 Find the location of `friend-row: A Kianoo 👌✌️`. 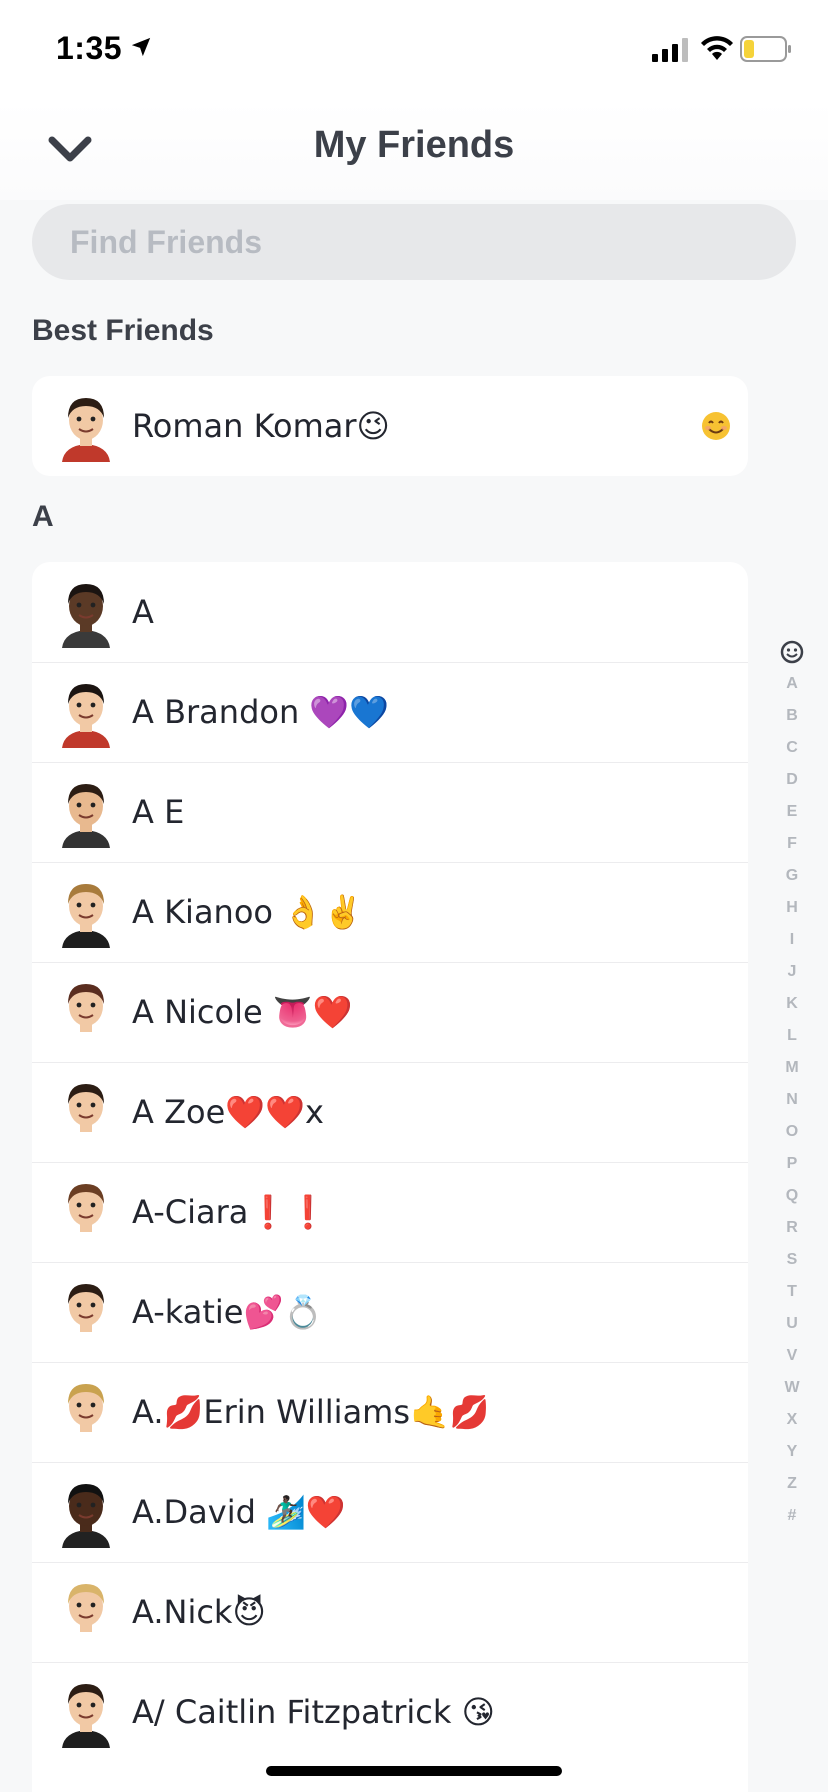

friend-row: A Kianoo 👌✌️ is located at coordinates (390, 912).